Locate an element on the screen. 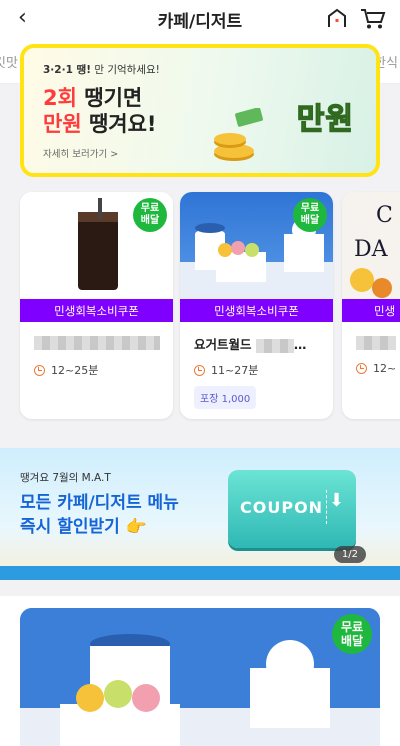  pointing-hand-icon: 👉 is located at coordinates (136, 527).